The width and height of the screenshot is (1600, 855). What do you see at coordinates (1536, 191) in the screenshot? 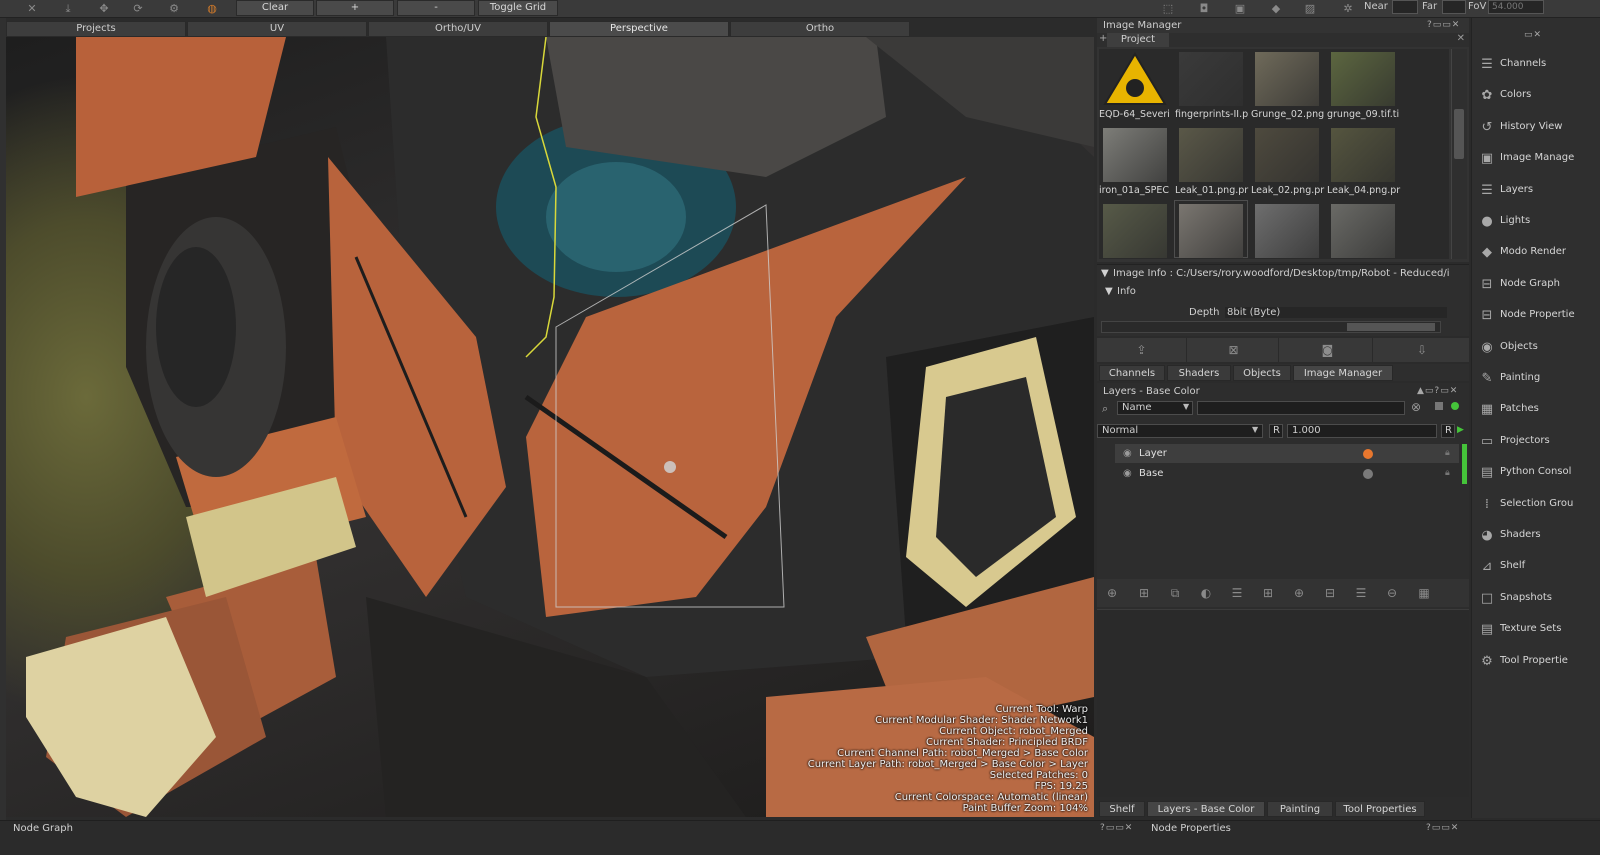
I see `shelf-item: ☰ Layers` at bounding box center [1536, 191].